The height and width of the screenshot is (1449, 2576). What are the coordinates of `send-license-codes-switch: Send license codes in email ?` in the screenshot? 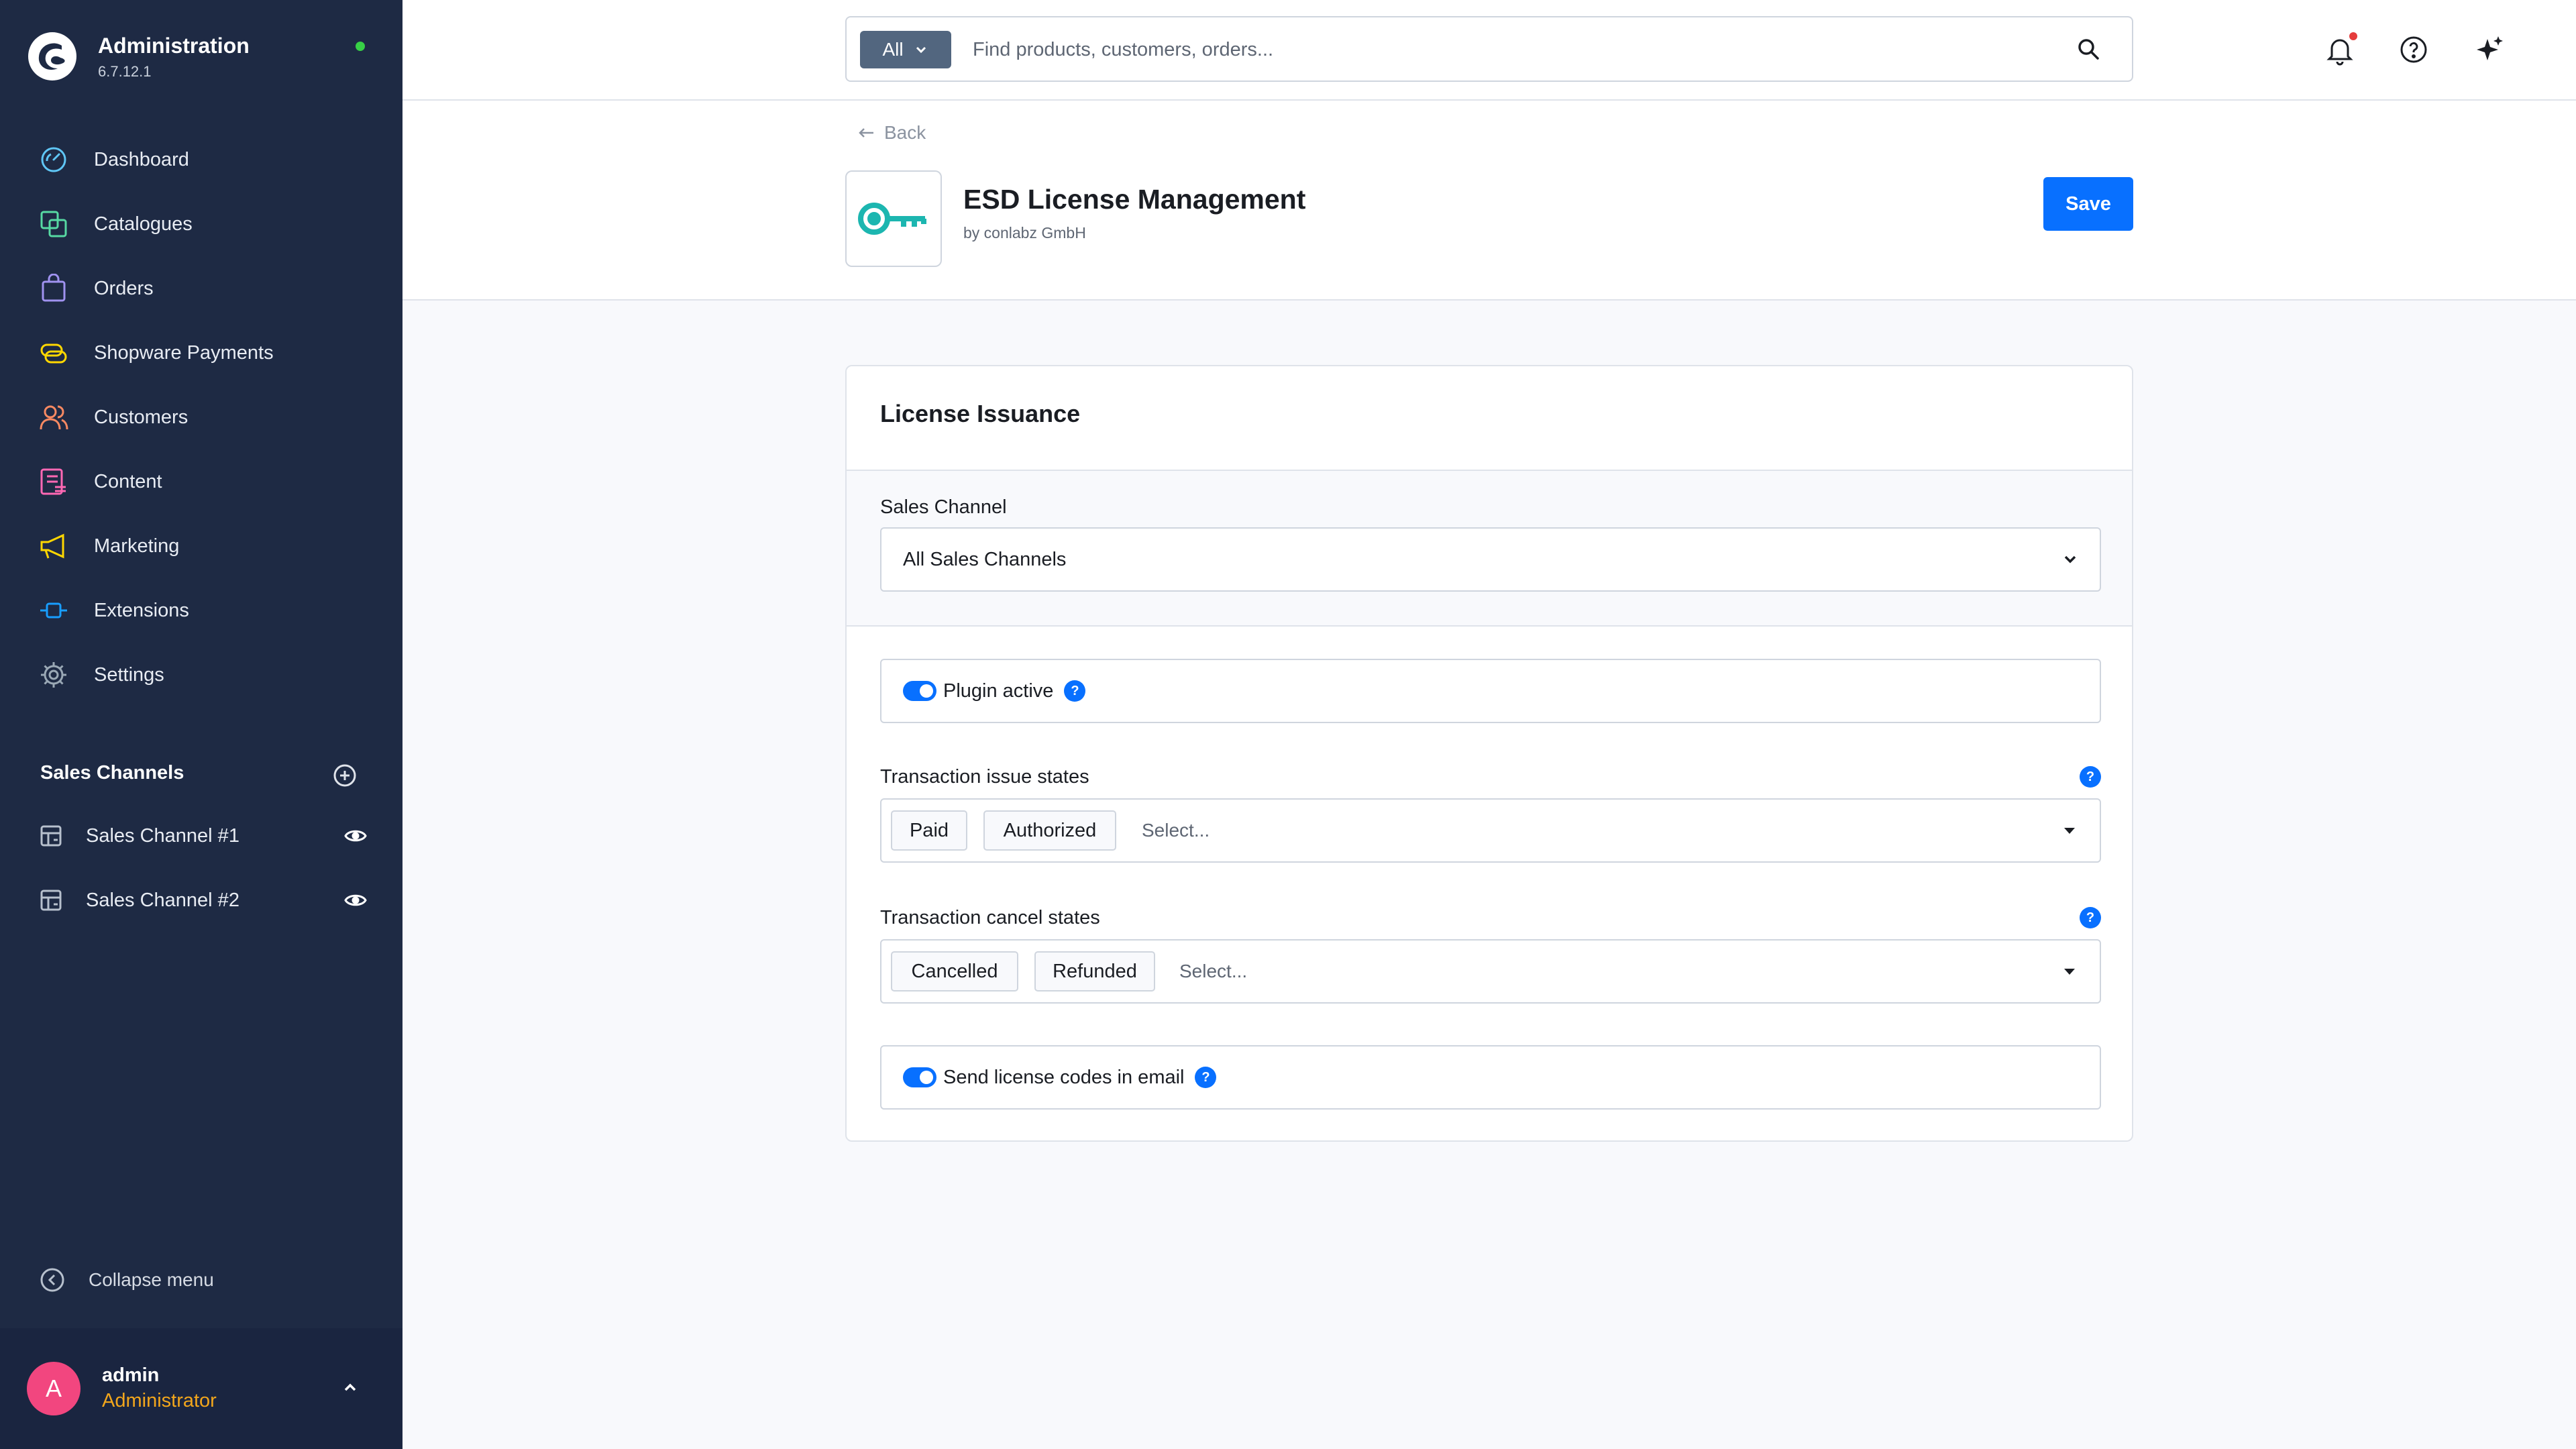 It's located at (1490, 1077).